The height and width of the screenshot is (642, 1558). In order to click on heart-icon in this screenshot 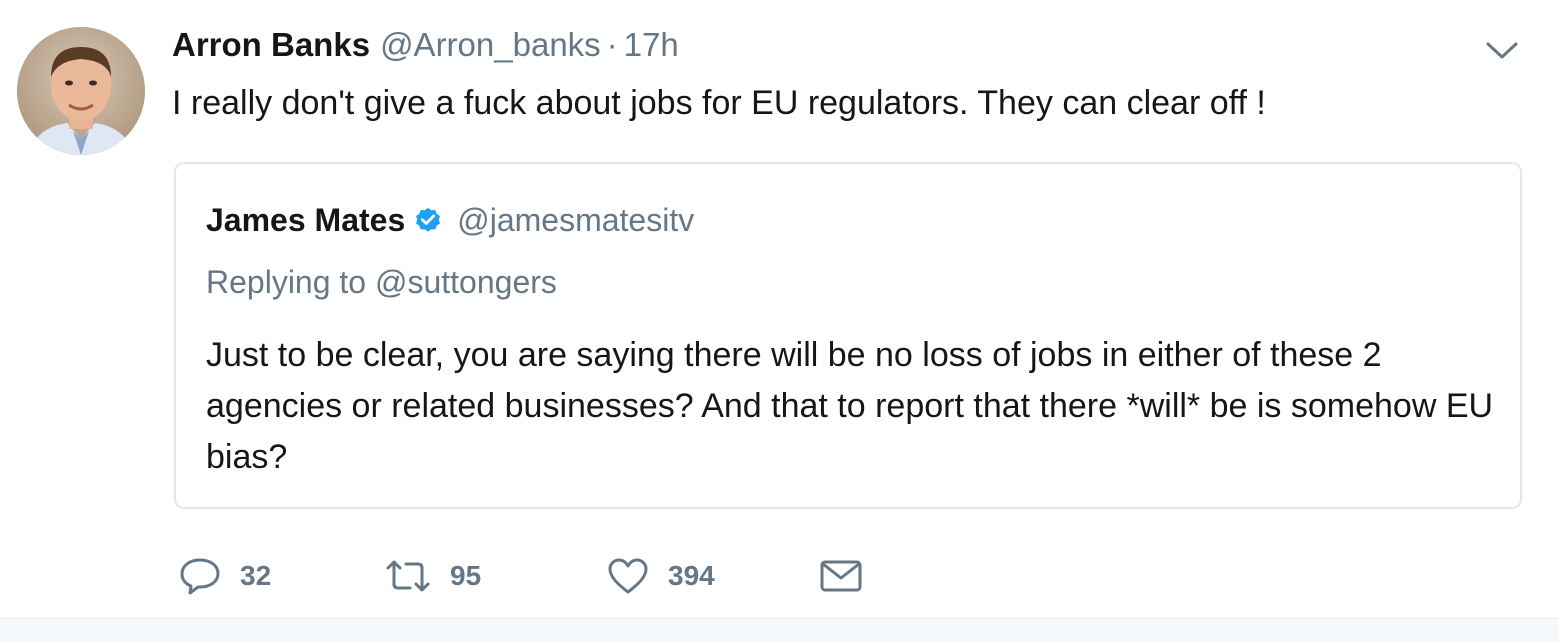, I will do `click(628, 576)`.